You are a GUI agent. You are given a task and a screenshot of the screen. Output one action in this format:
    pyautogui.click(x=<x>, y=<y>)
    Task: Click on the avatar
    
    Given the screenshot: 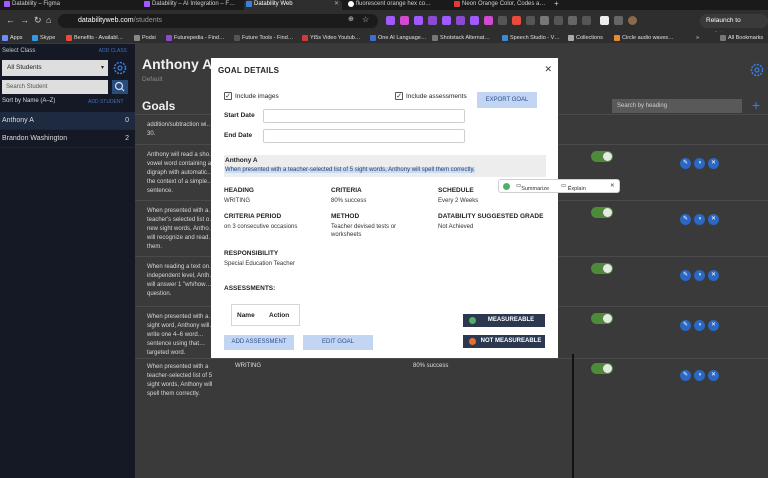 What is the action you would take?
    pyautogui.click(x=632, y=20)
    